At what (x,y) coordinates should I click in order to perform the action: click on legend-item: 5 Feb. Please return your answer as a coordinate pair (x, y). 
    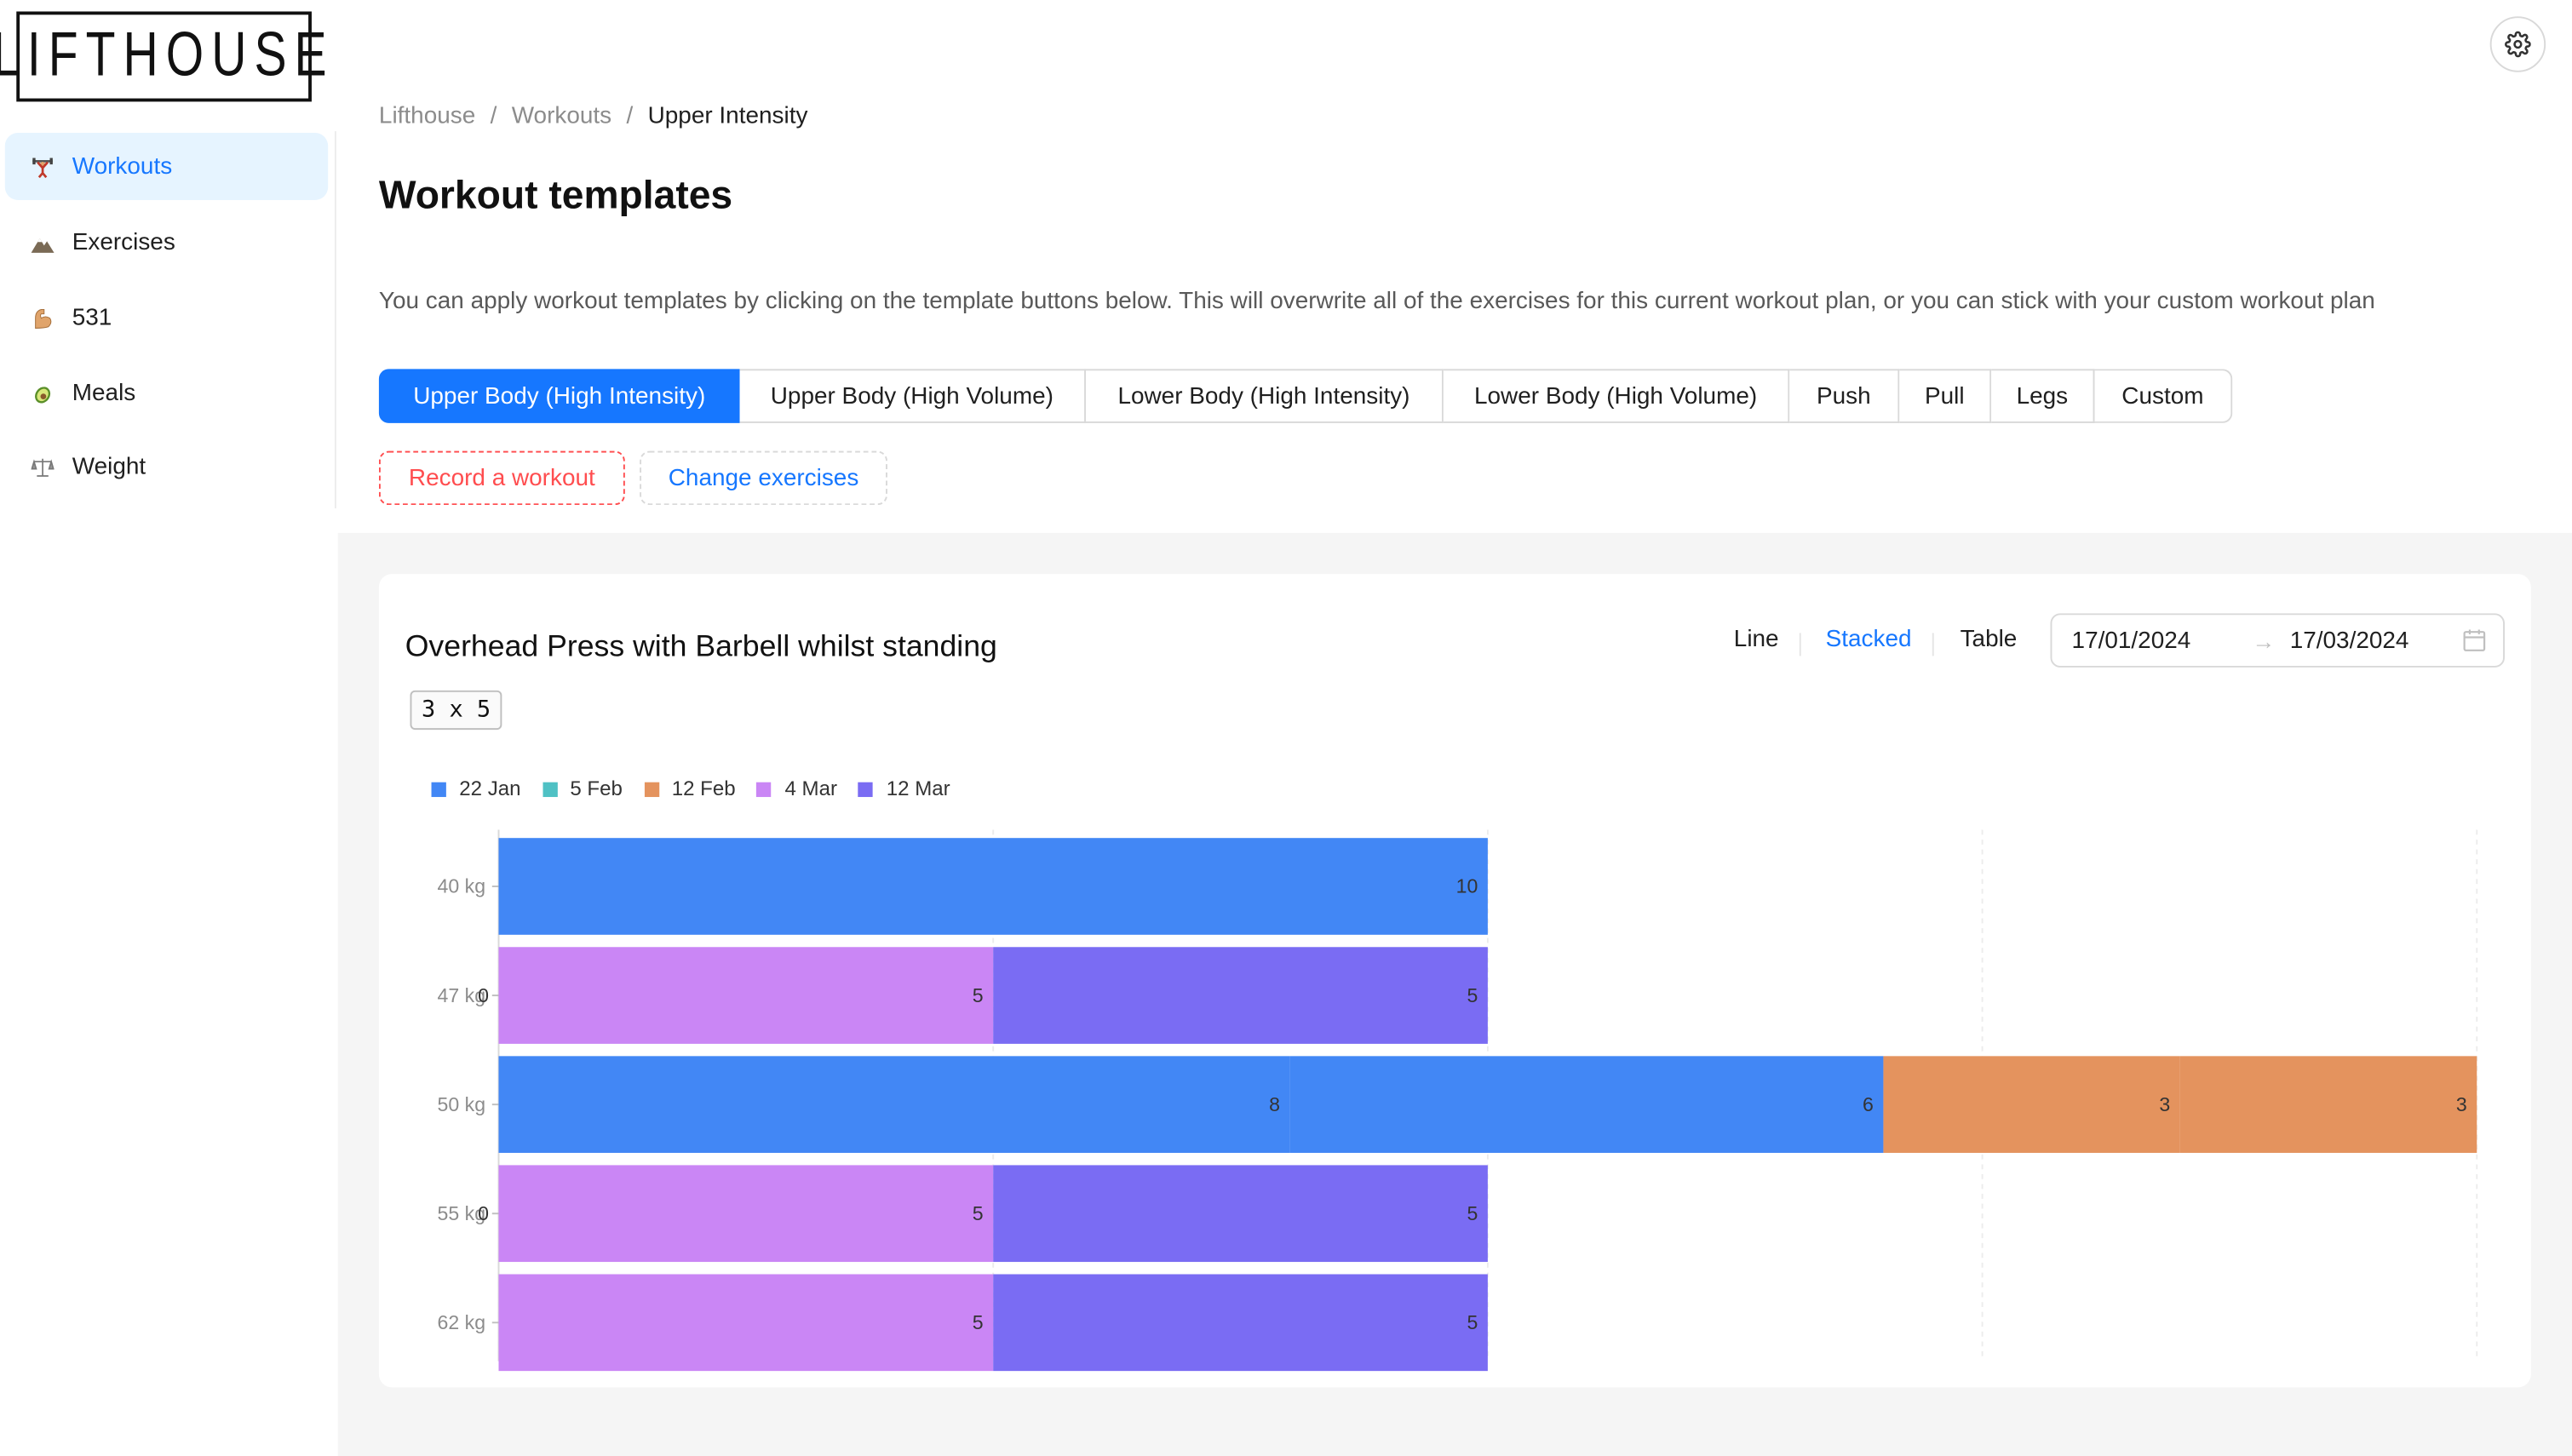
    Looking at the image, I should click on (582, 788).